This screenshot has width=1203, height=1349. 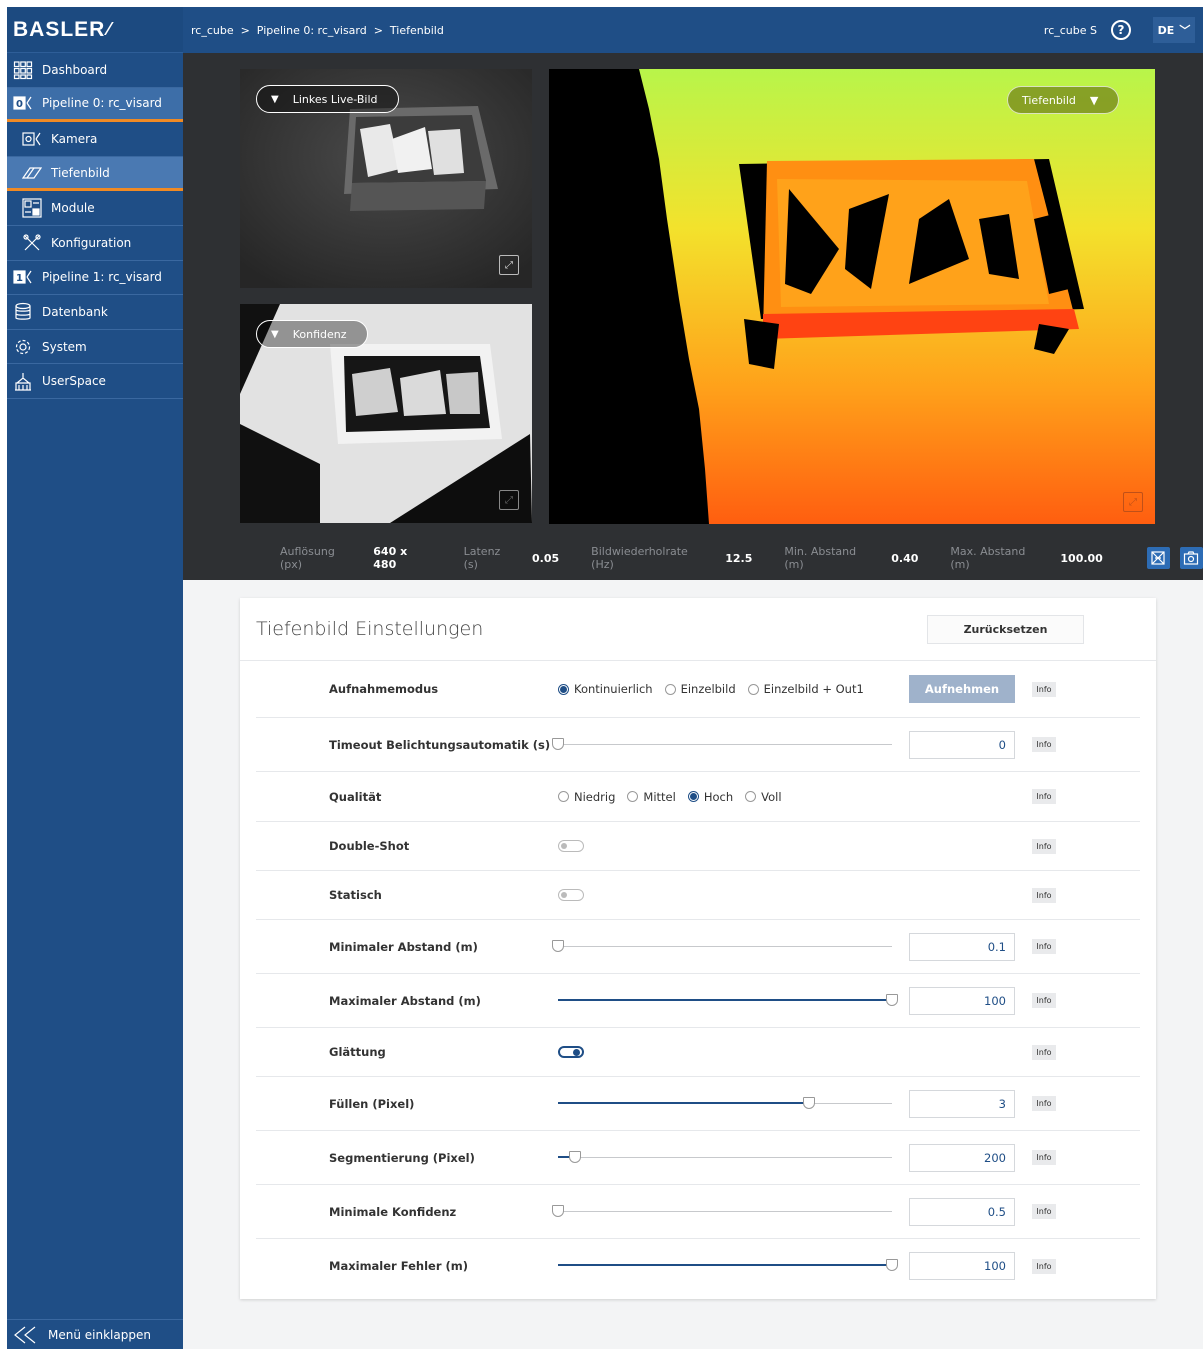 I want to click on database-icon, so click(x=23, y=312).